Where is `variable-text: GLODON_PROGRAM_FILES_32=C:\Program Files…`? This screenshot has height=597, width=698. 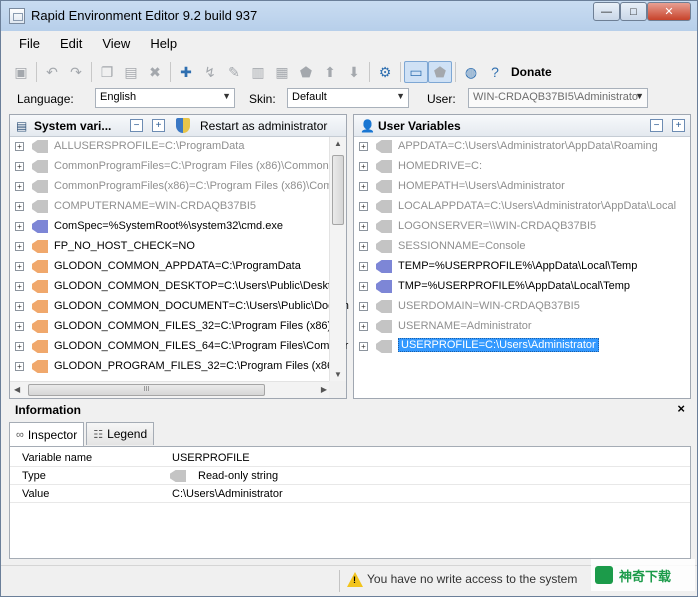
variable-text: GLODON_PROGRAM_FILES_32=C:\Program Files… is located at coordinates (195, 366).